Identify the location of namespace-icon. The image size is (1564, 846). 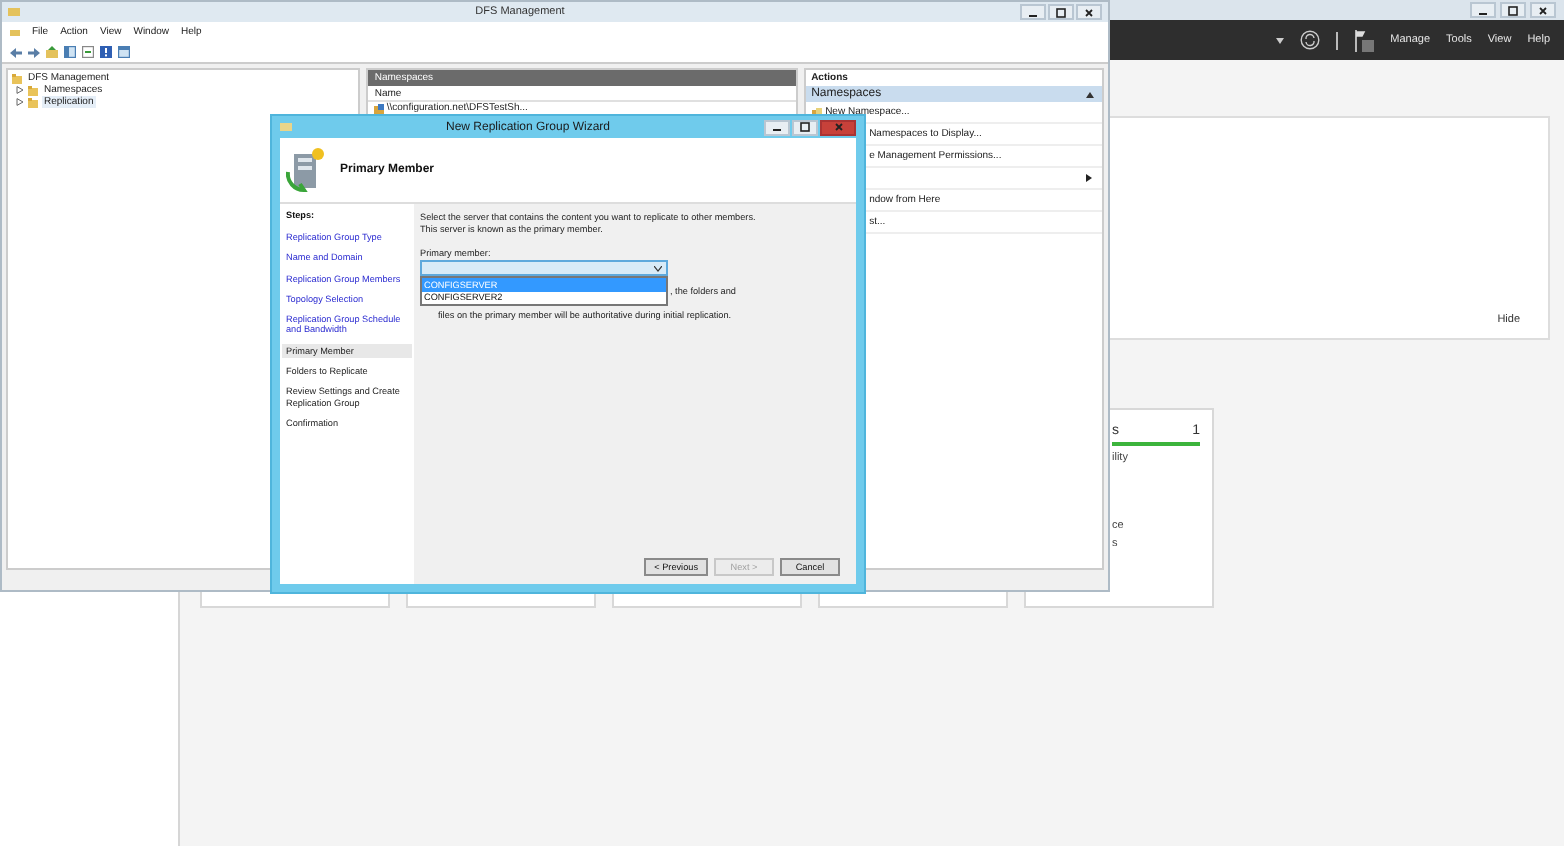
(379, 108).